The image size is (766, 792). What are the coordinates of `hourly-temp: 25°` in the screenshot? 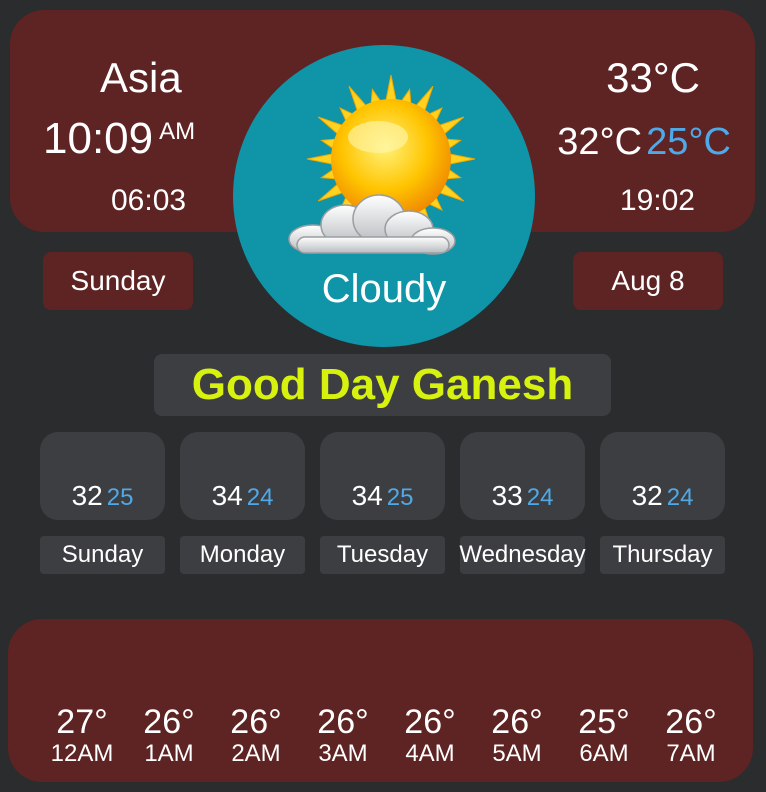 It's located at (604, 722).